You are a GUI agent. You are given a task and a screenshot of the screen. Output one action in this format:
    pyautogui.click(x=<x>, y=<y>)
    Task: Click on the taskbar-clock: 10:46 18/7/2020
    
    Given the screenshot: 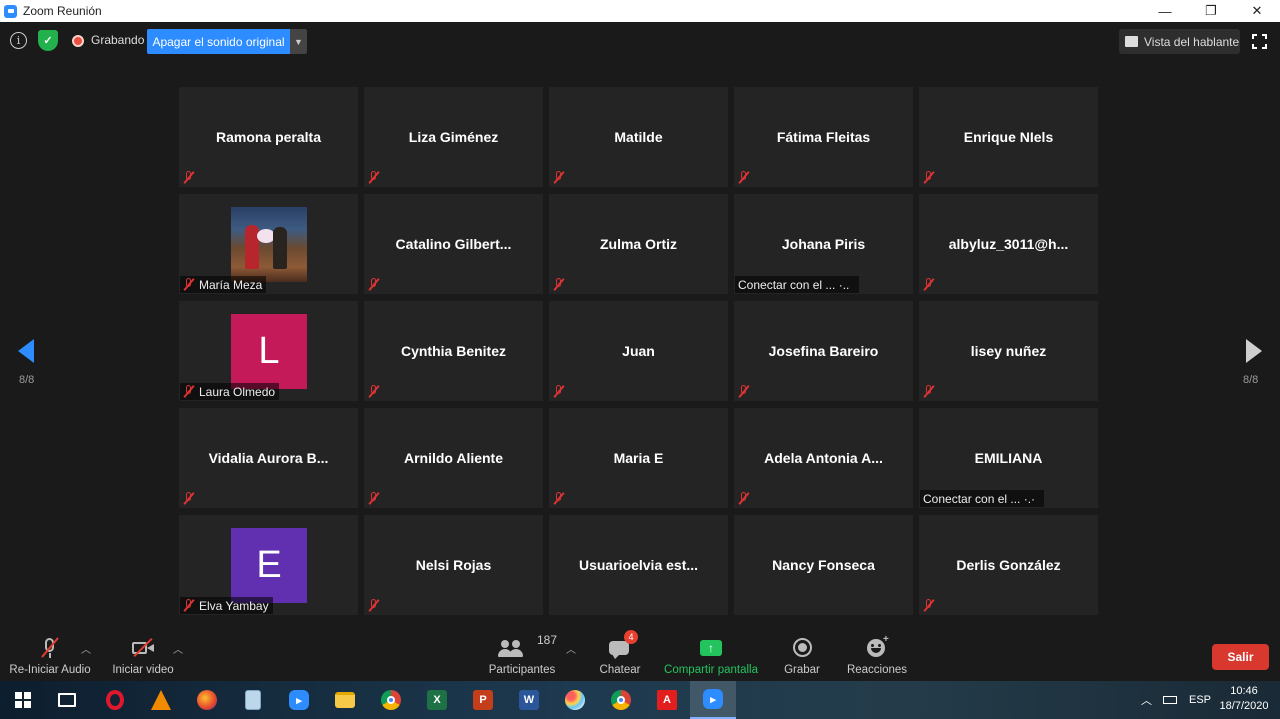 What is the action you would take?
    pyautogui.click(x=1244, y=699)
    